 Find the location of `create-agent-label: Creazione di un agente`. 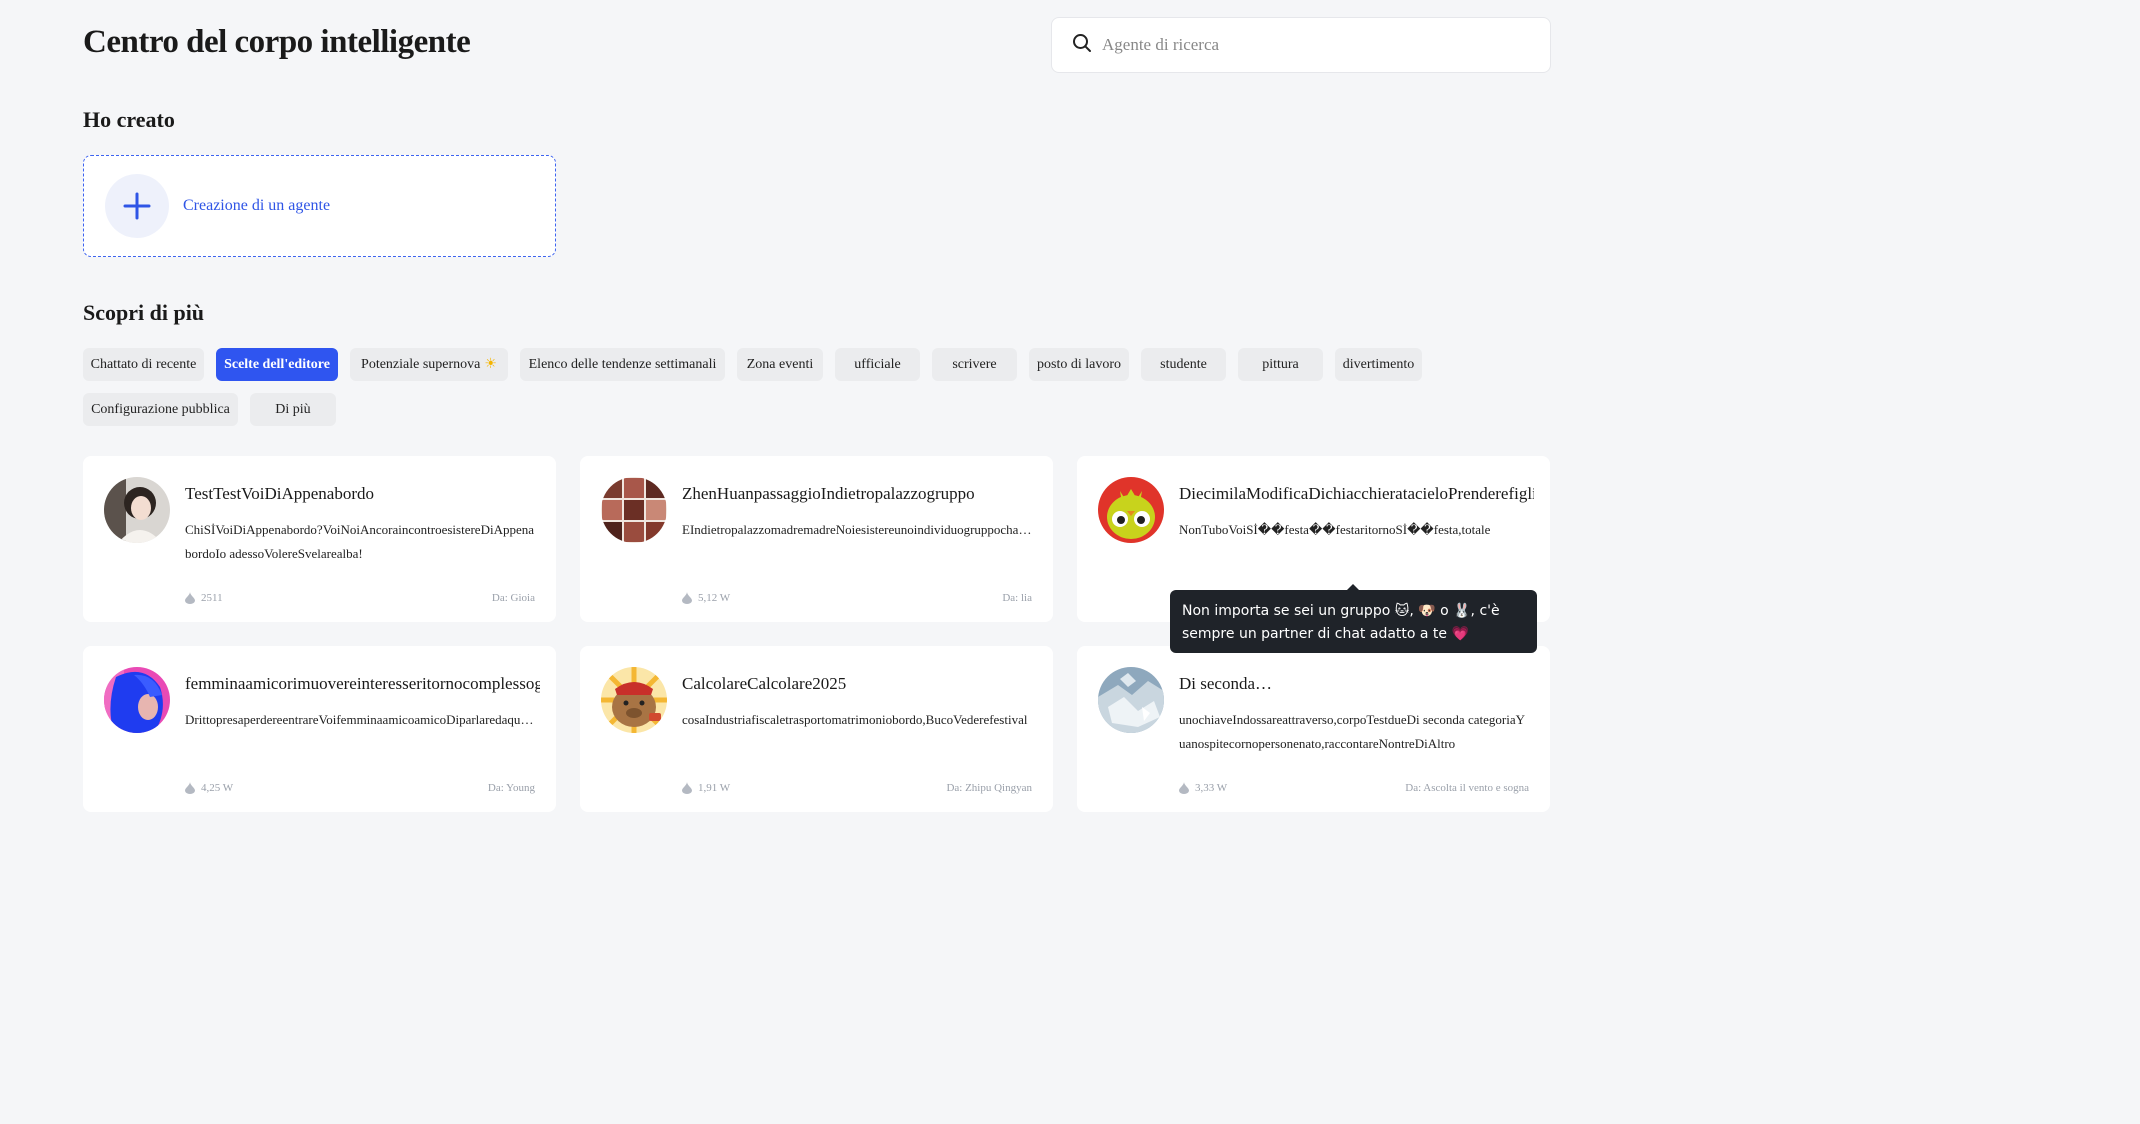

create-agent-label: Creazione di un agente is located at coordinates (257, 205).